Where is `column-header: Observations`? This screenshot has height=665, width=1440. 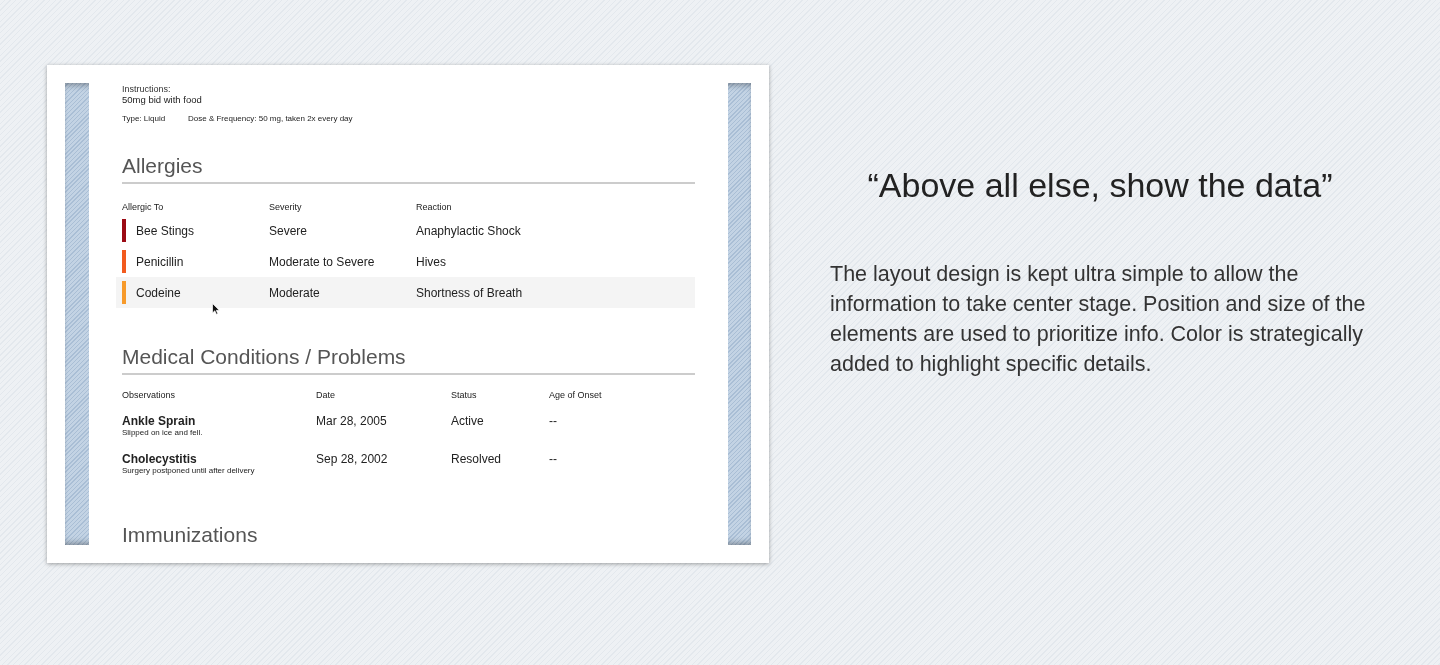
column-header: Observations is located at coordinates (149, 396).